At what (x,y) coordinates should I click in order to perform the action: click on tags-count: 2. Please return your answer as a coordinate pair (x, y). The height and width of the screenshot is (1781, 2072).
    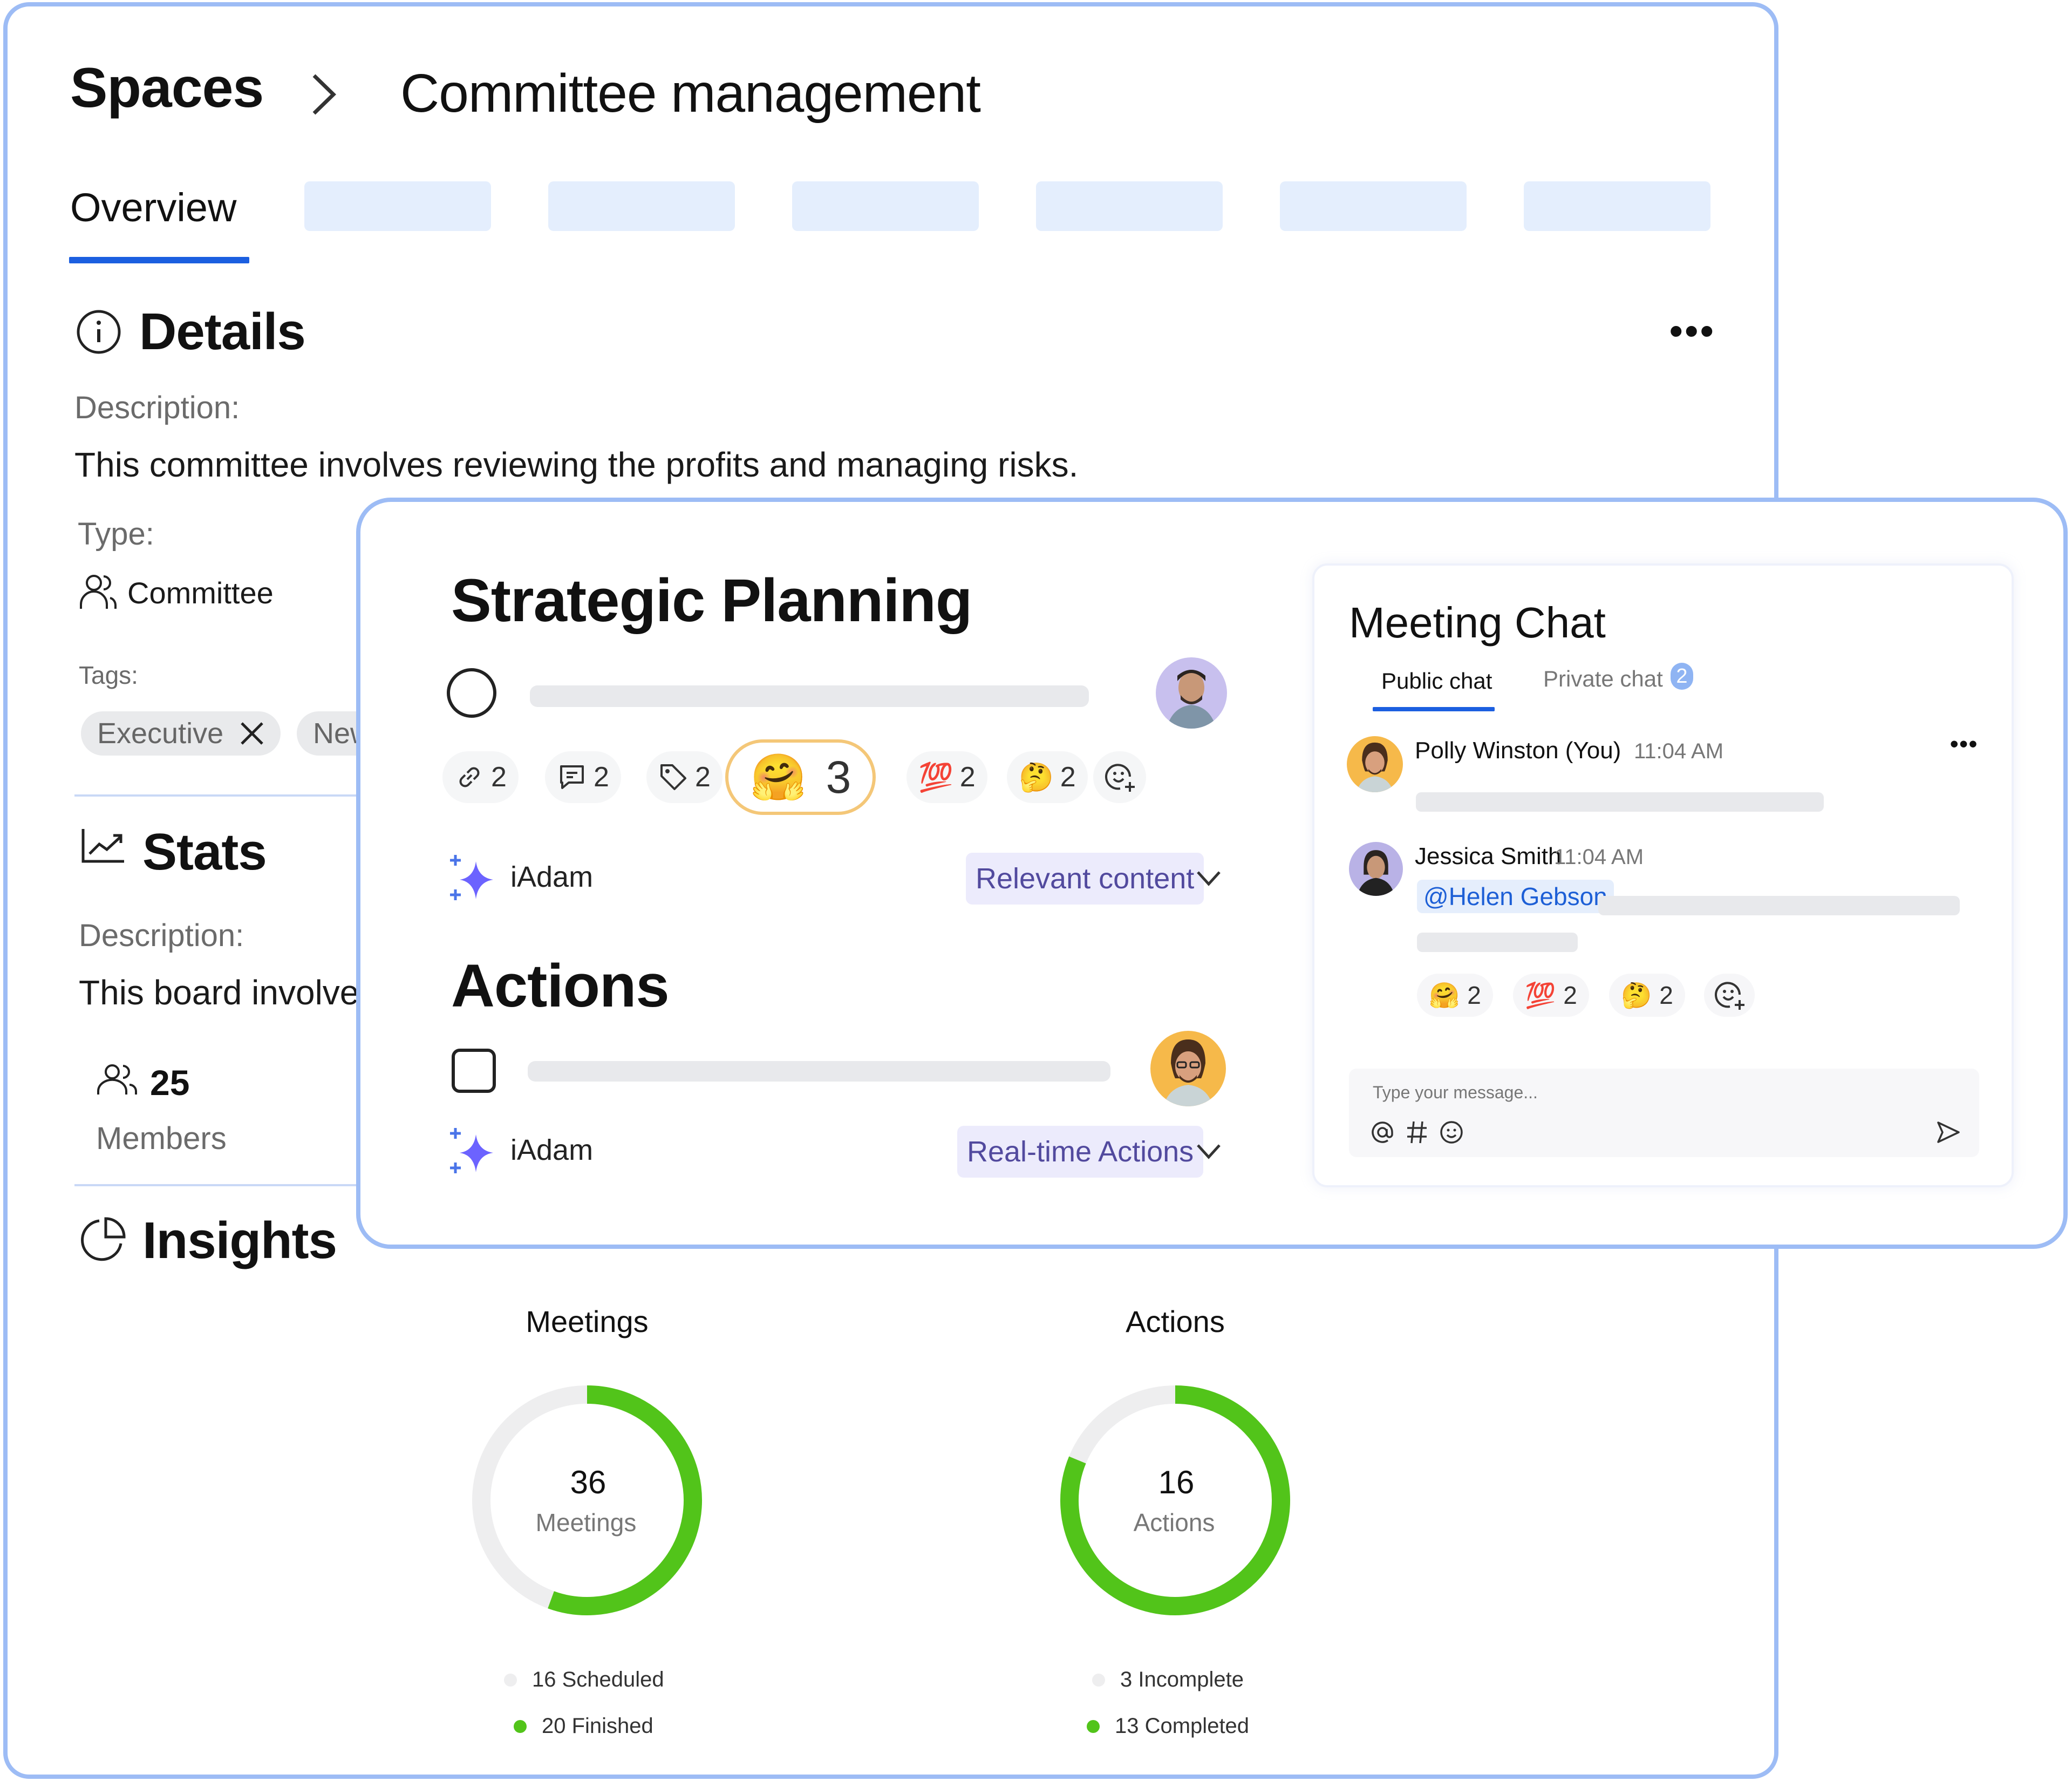
    Looking at the image, I should click on (703, 777).